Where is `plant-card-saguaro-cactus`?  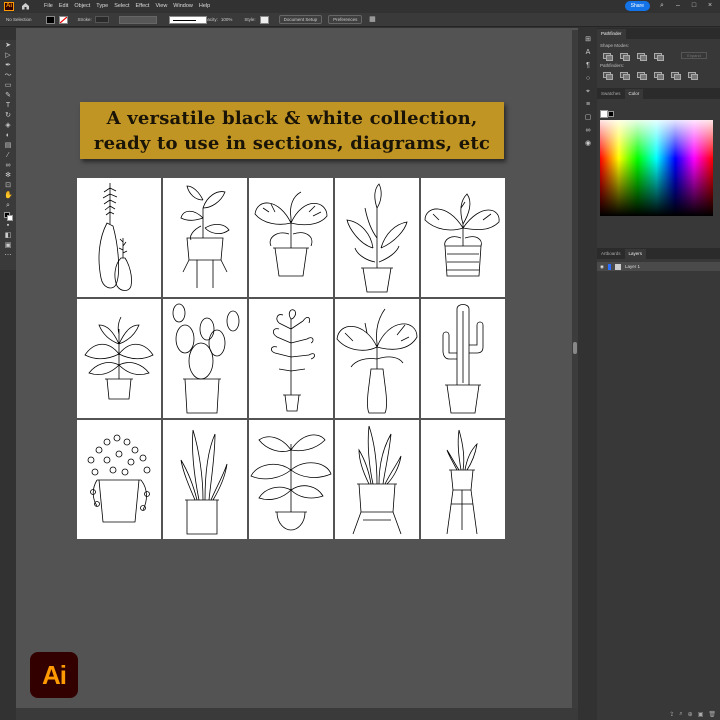
plant-card-saguaro-cactus is located at coordinates (463, 358).